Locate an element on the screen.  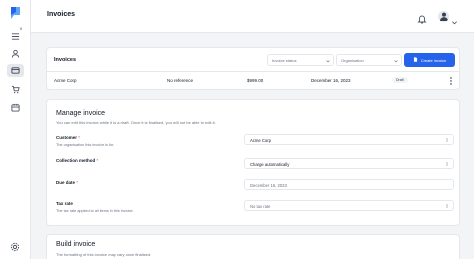
bell-icon is located at coordinates (422, 17).